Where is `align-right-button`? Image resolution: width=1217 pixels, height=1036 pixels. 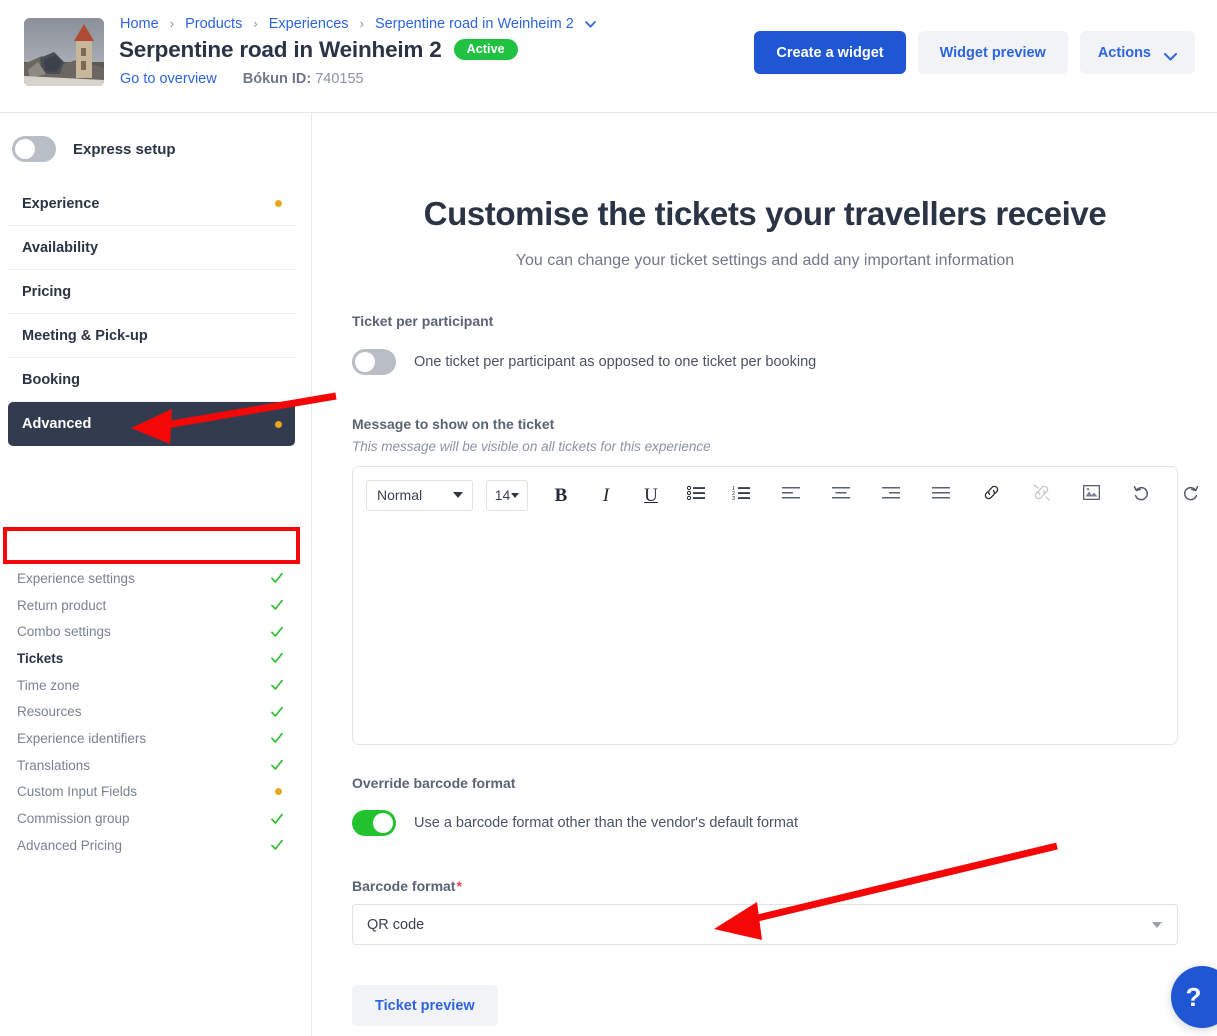 align-right-button is located at coordinates (891, 495).